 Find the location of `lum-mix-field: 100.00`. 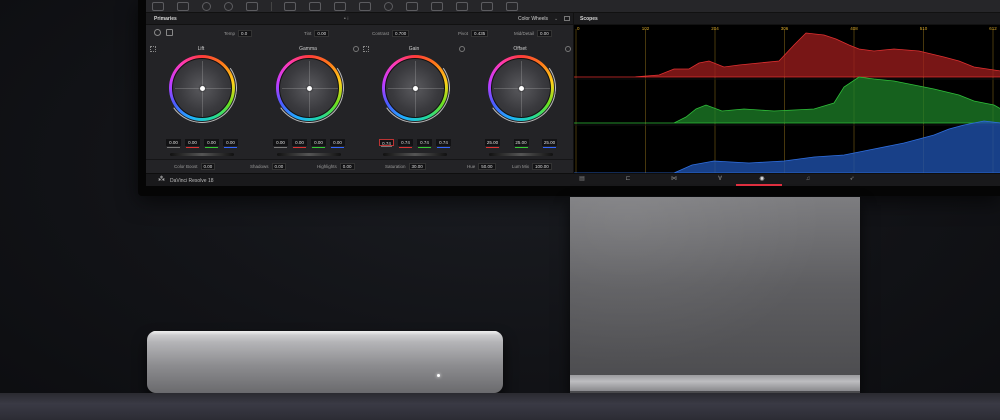

lum-mix-field: 100.00 is located at coordinates (542, 166).